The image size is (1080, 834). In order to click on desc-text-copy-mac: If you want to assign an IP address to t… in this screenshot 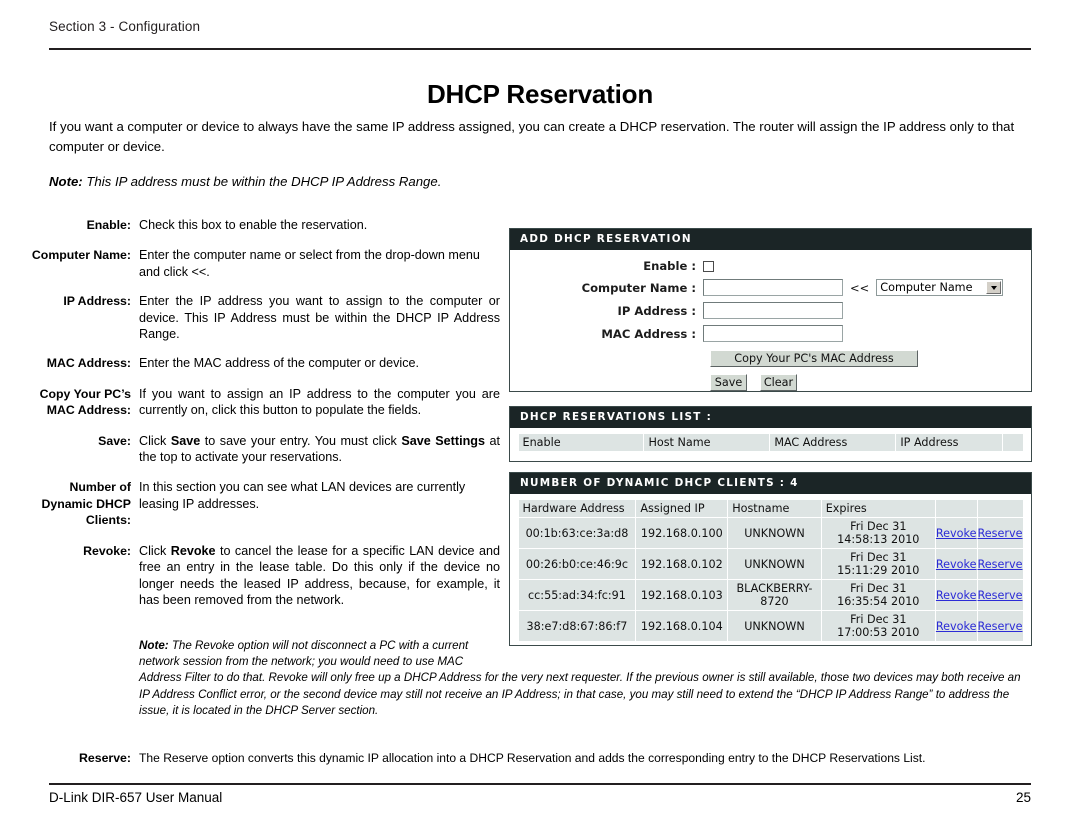, I will do `click(319, 402)`.